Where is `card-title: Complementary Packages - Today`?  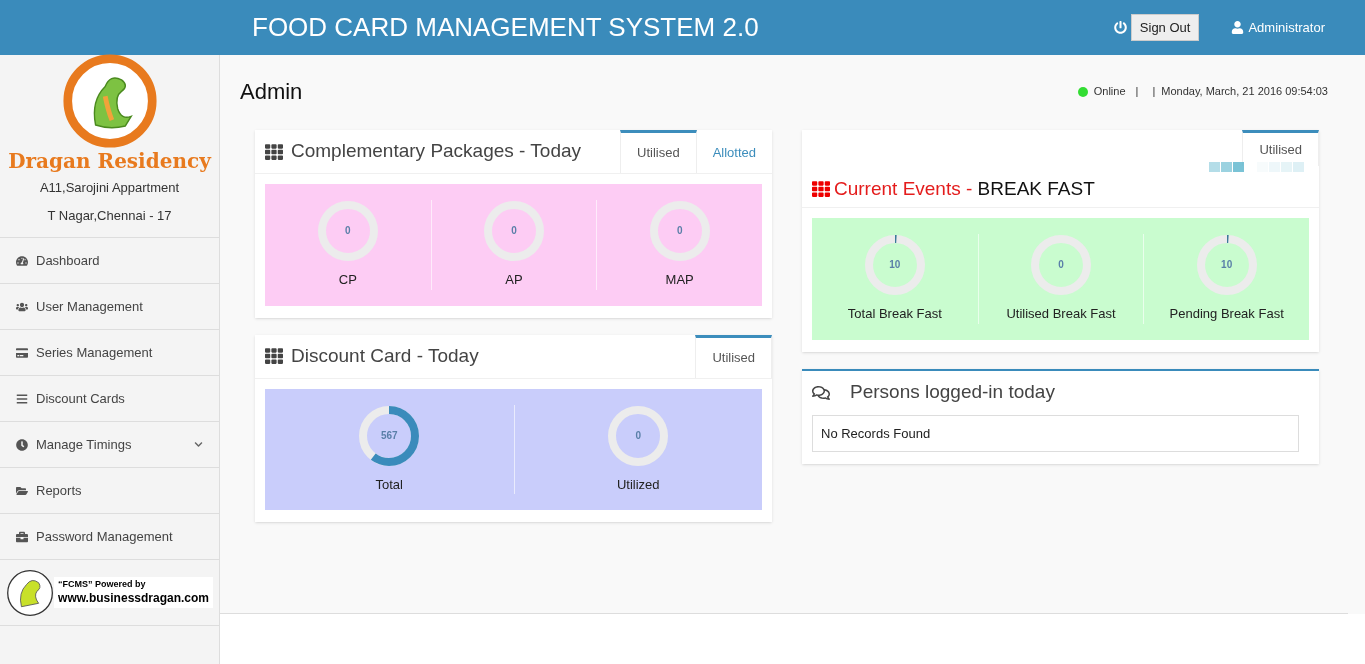
card-title: Complementary Packages - Today is located at coordinates (437, 151).